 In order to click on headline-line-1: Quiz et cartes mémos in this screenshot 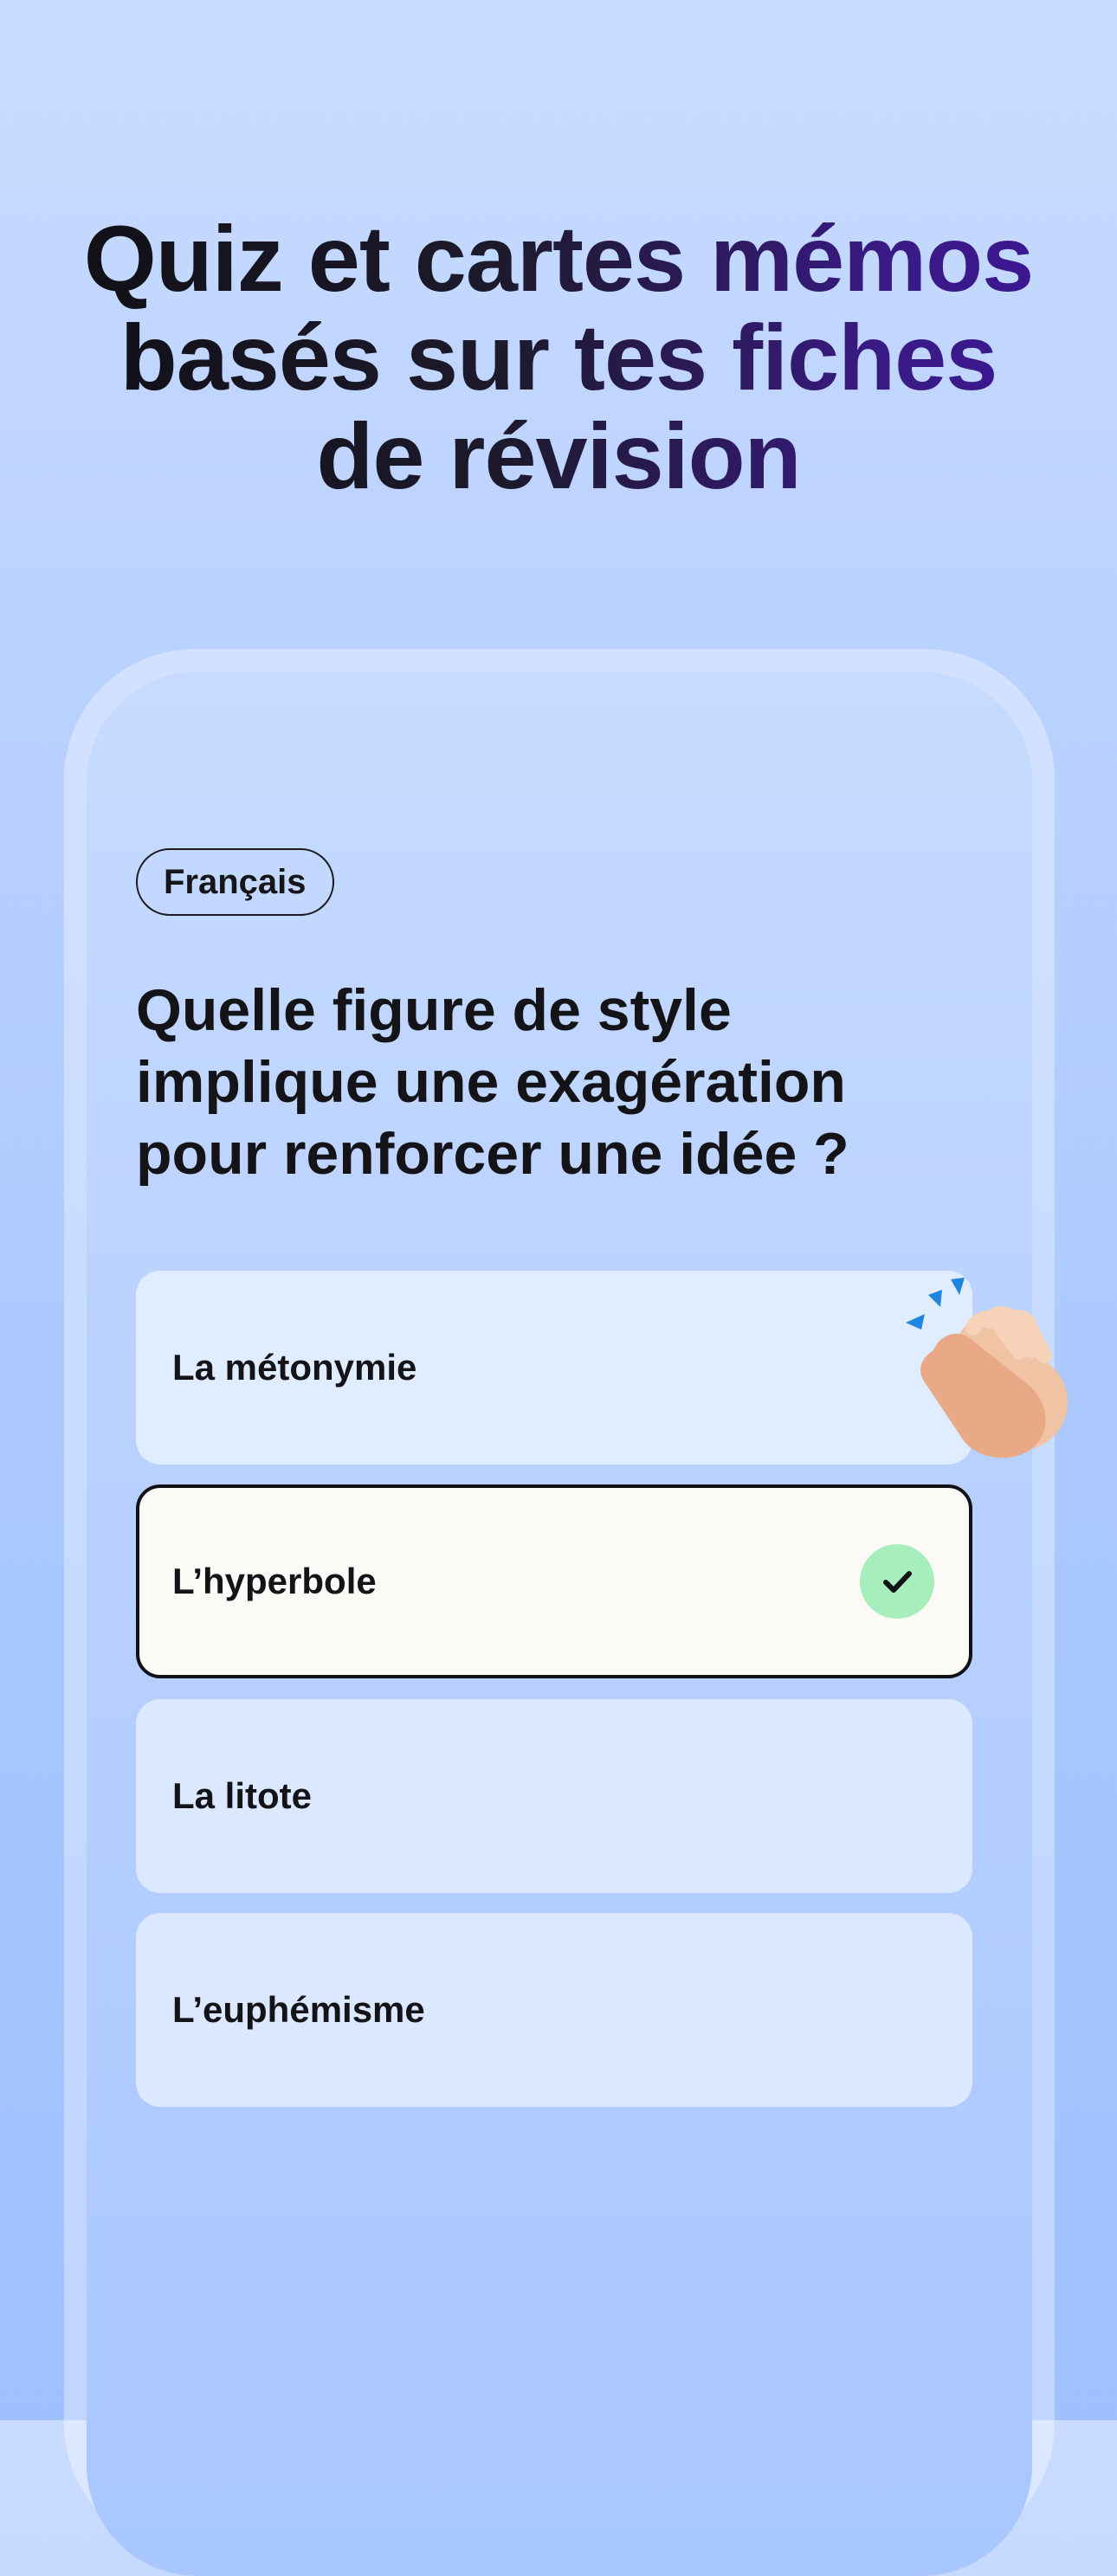, I will do `click(558, 259)`.